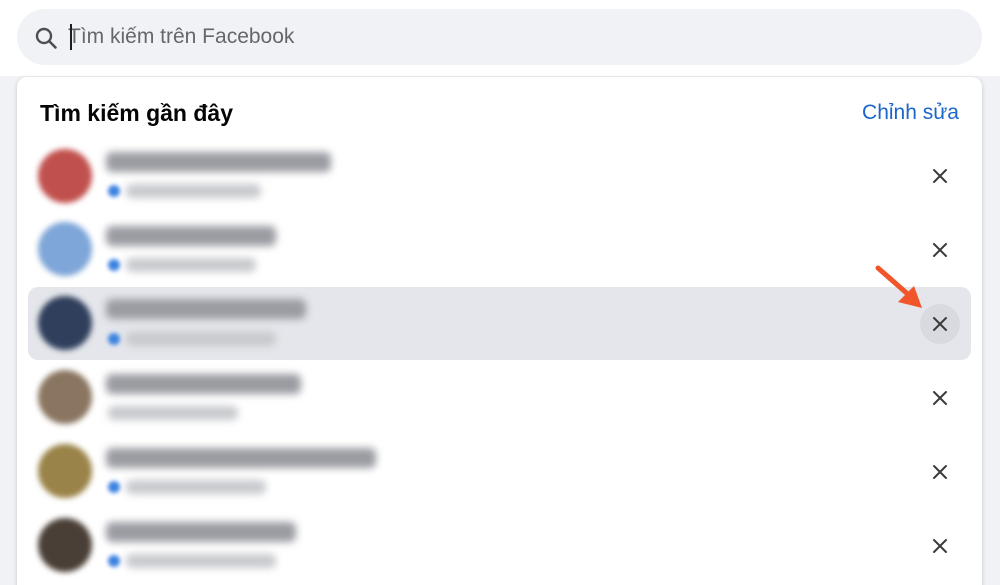  What do you see at coordinates (499, 323) in the screenshot?
I see `recent-search-item-highlighted` at bounding box center [499, 323].